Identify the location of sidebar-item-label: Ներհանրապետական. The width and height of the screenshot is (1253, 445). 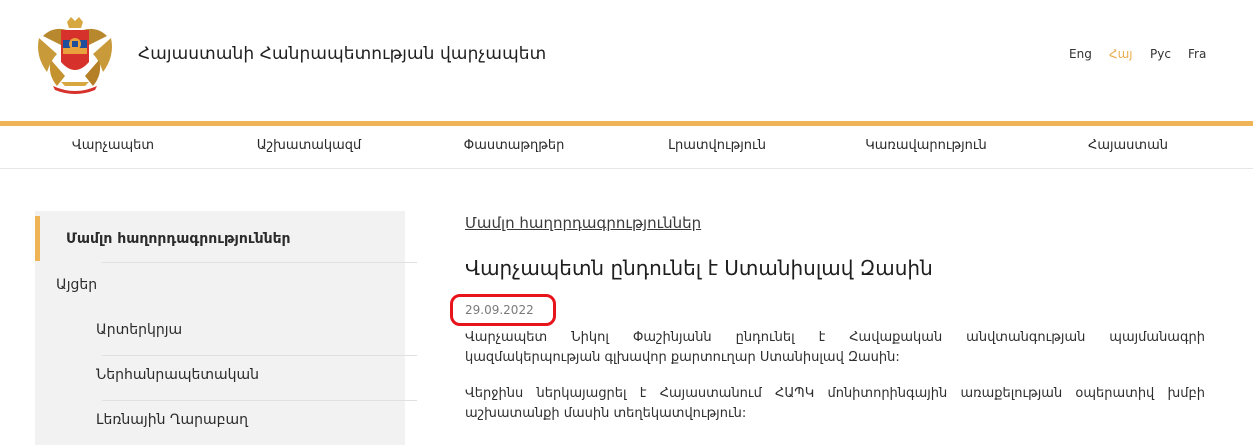
(178, 375).